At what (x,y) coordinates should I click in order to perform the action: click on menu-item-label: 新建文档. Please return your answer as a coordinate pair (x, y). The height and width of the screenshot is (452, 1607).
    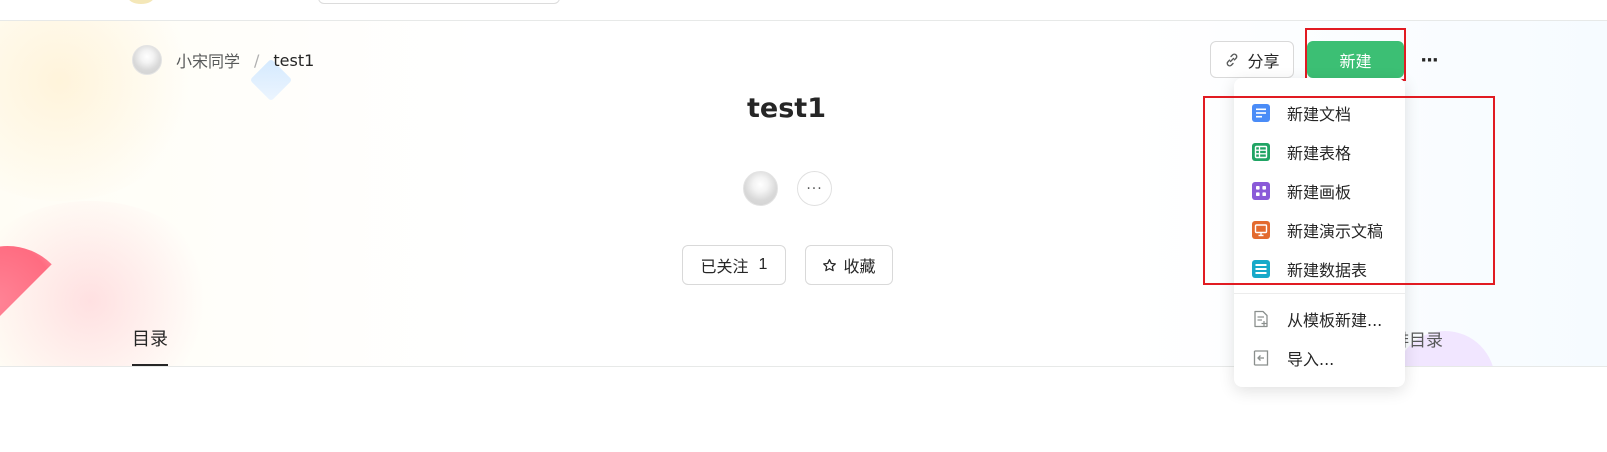
    Looking at the image, I should click on (1319, 114).